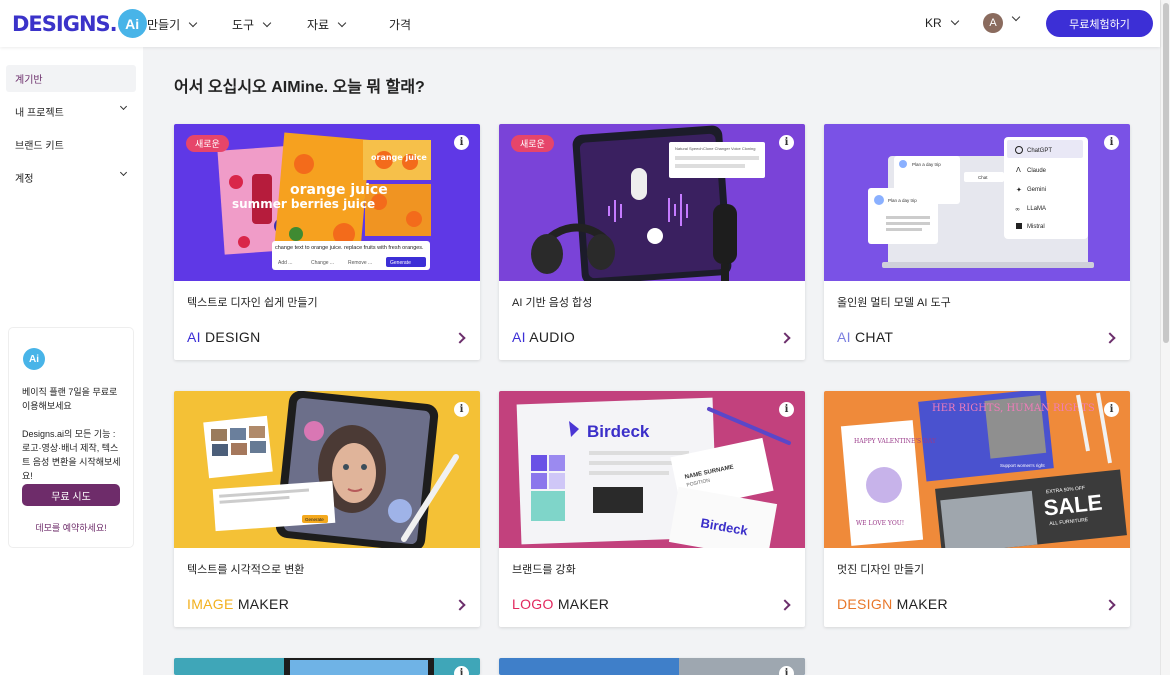 The height and width of the screenshot is (675, 1170). What do you see at coordinates (942, 23) in the screenshot?
I see `language-selector: KR` at bounding box center [942, 23].